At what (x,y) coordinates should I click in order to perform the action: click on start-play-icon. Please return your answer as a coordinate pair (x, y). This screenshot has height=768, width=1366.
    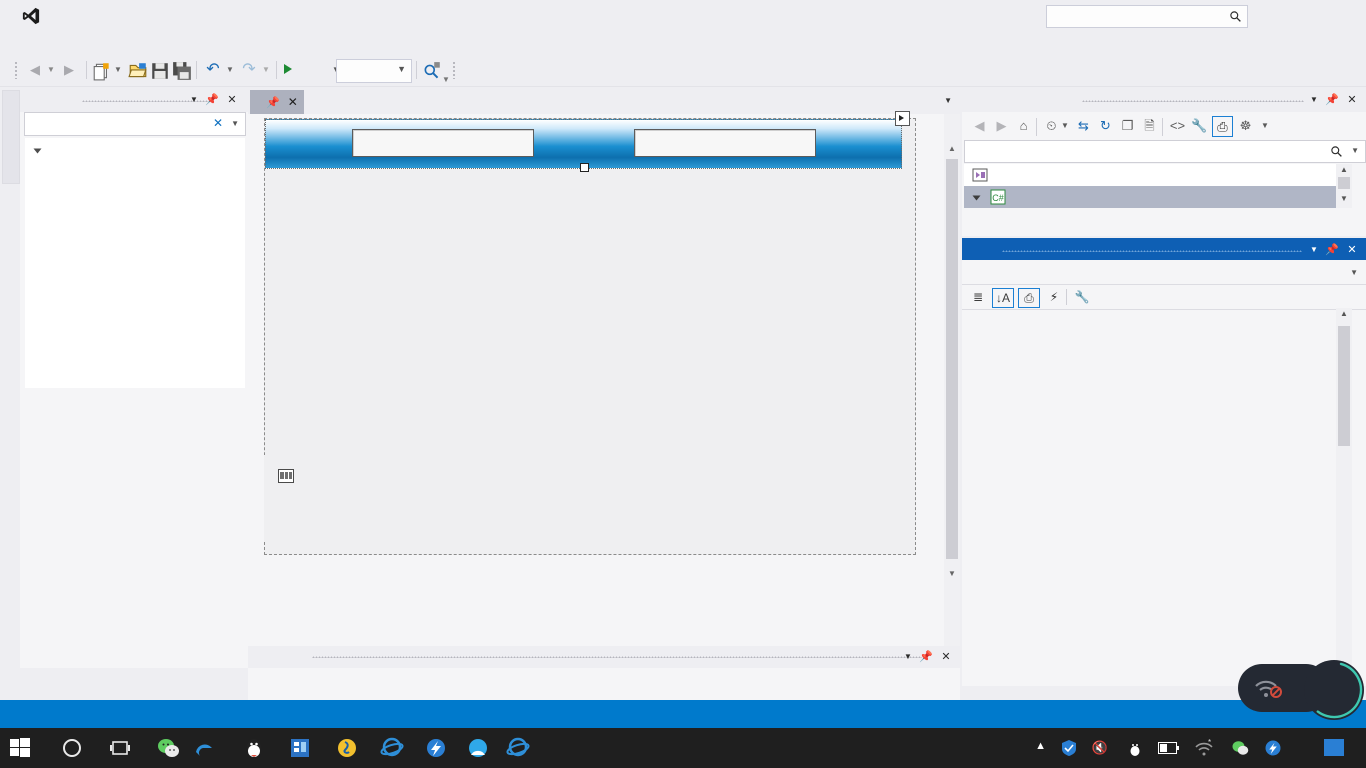
    Looking at the image, I should click on (288, 69).